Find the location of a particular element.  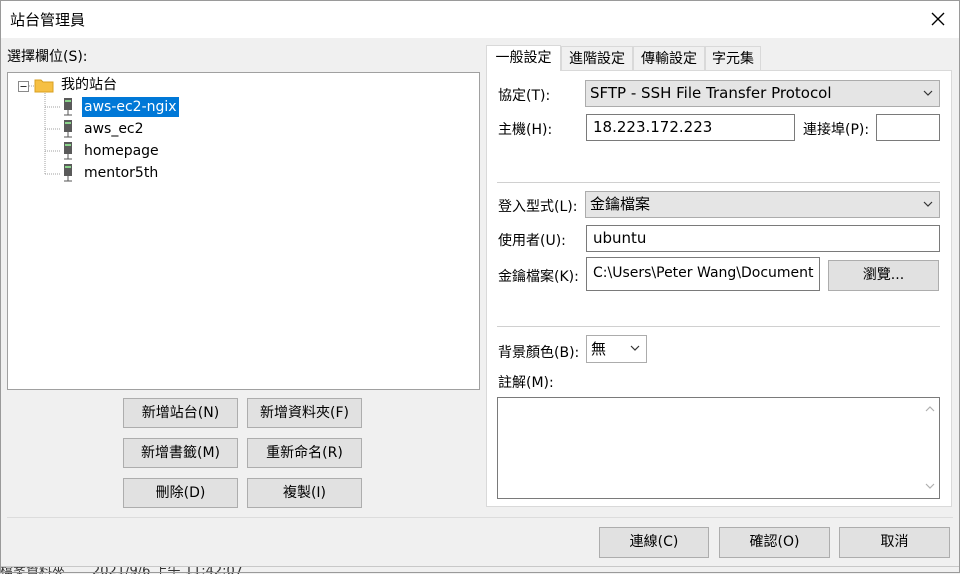

ok-button: 確認(O) is located at coordinates (774, 542).